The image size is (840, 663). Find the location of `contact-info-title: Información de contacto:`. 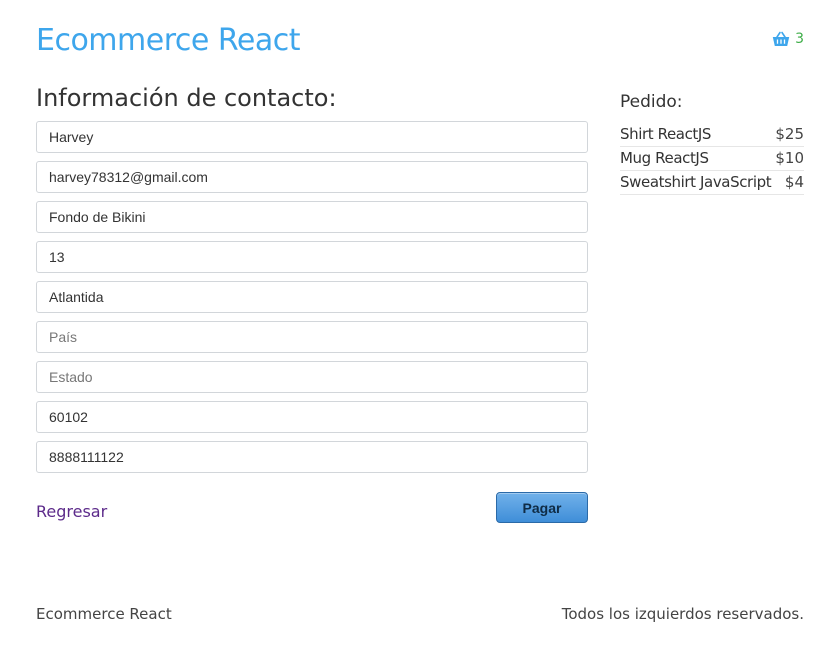

contact-info-title: Información de contacto: is located at coordinates (186, 98).